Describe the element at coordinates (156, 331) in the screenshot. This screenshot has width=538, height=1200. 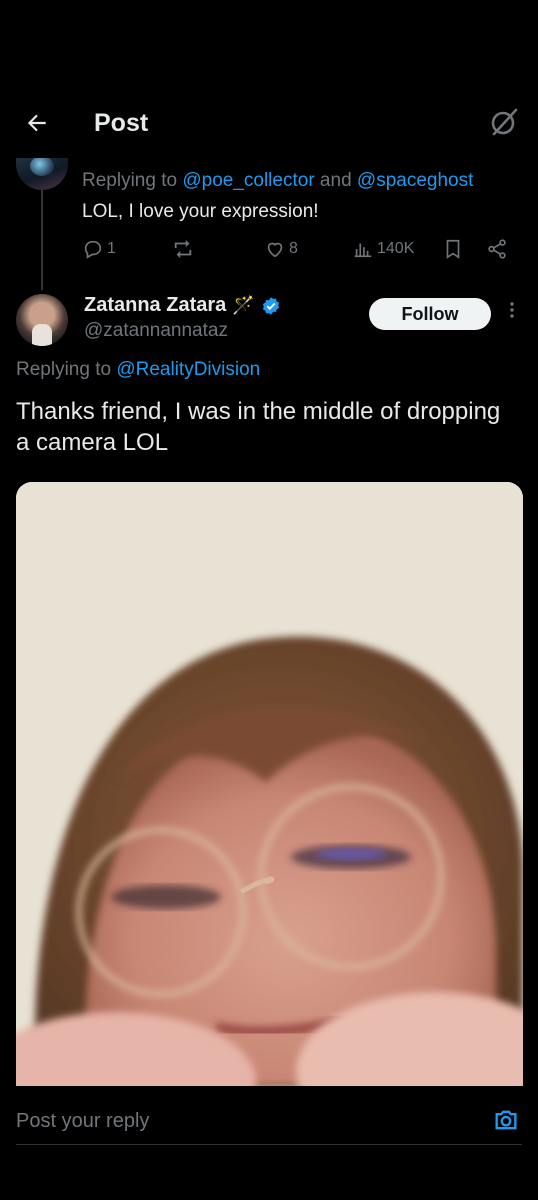
I see `author-handle: @zatannannataz` at that location.